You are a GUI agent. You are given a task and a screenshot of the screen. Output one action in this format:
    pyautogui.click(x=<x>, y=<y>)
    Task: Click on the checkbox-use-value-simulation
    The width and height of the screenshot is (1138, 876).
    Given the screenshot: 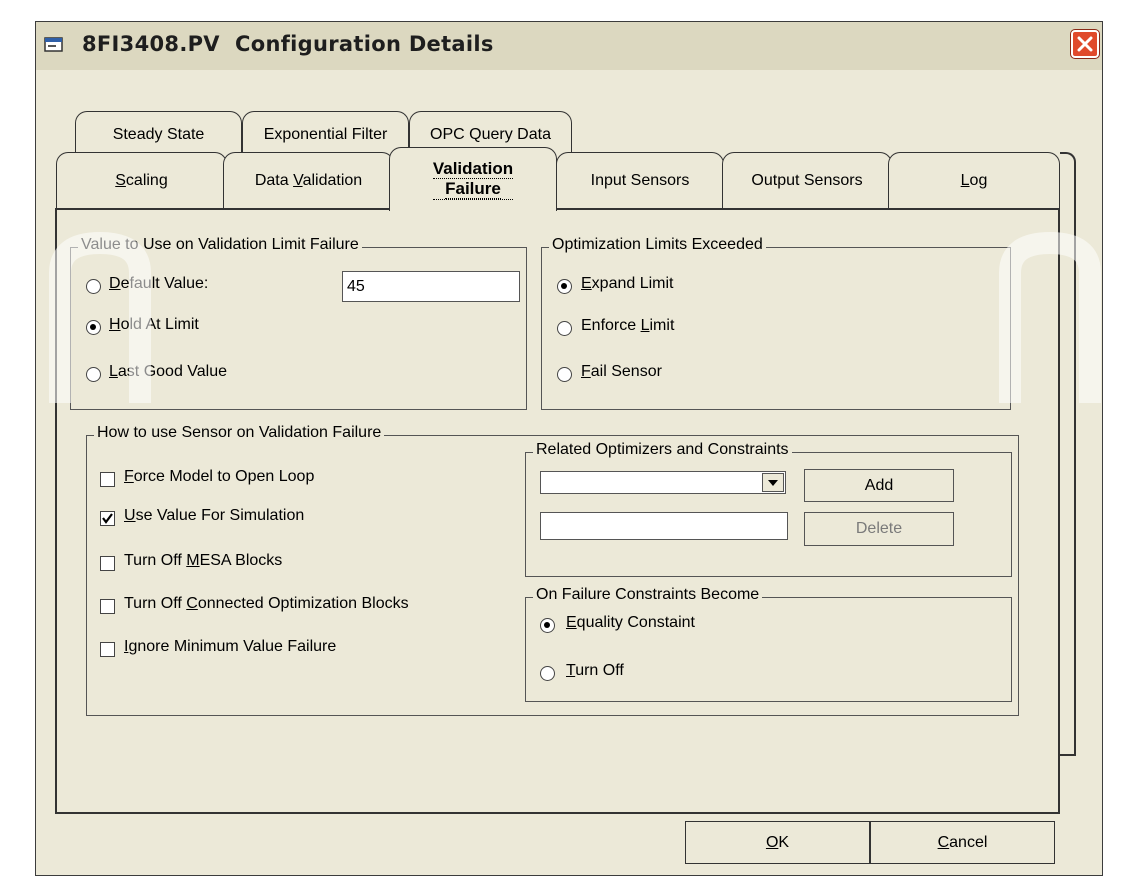 What is the action you would take?
    pyautogui.click(x=107, y=518)
    